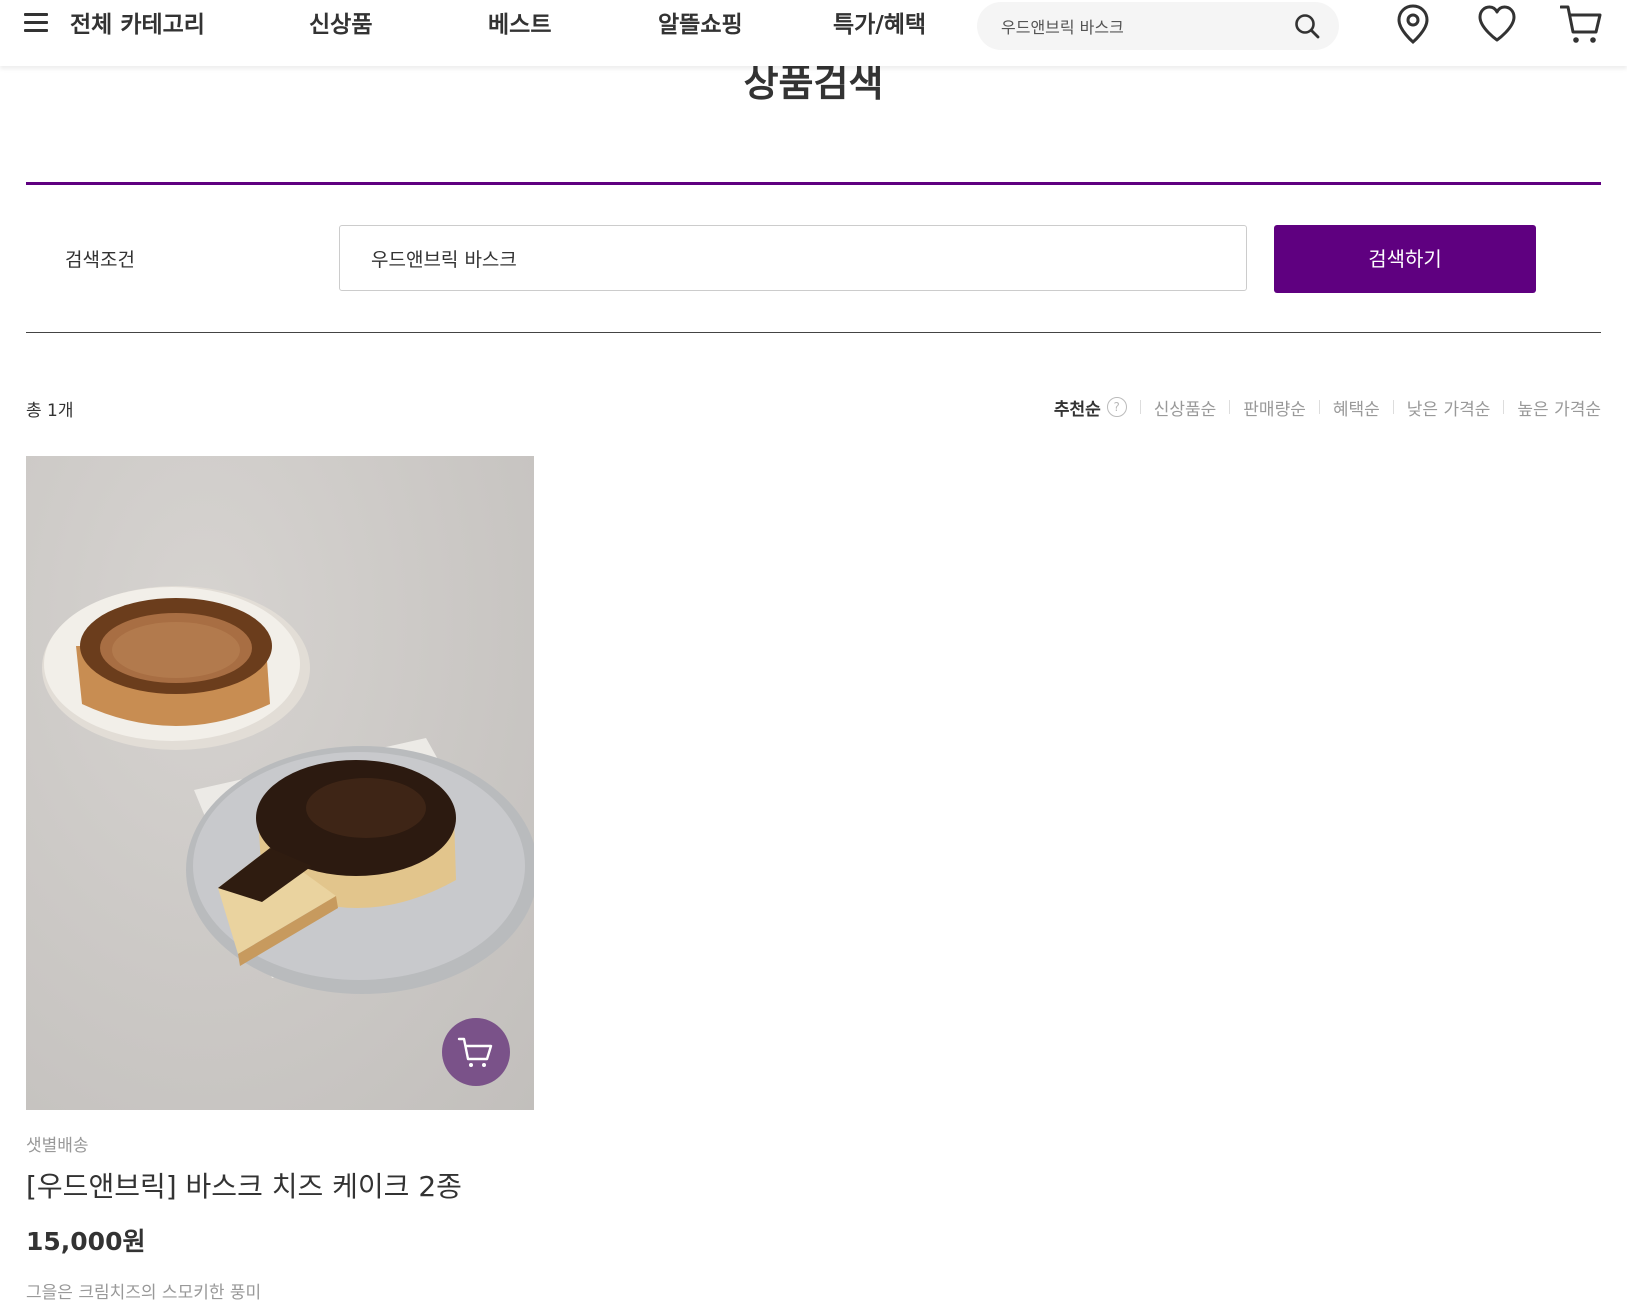 The height and width of the screenshot is (1309, 1627). I want to click on product-price: 15,000원, so click(86, 1241).